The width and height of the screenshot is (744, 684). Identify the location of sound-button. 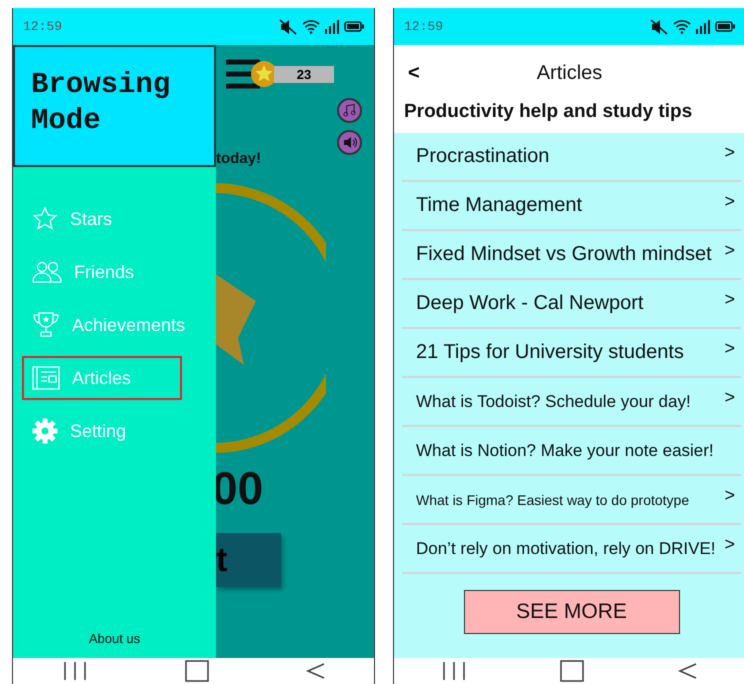
(349, 142).